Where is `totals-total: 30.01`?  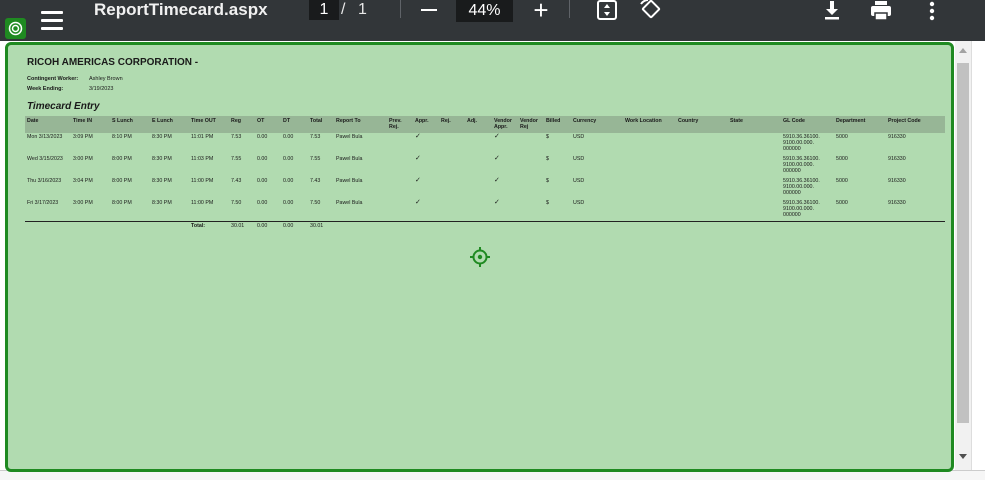 totals-total: 30.01 is located at coordinates (317, 226).